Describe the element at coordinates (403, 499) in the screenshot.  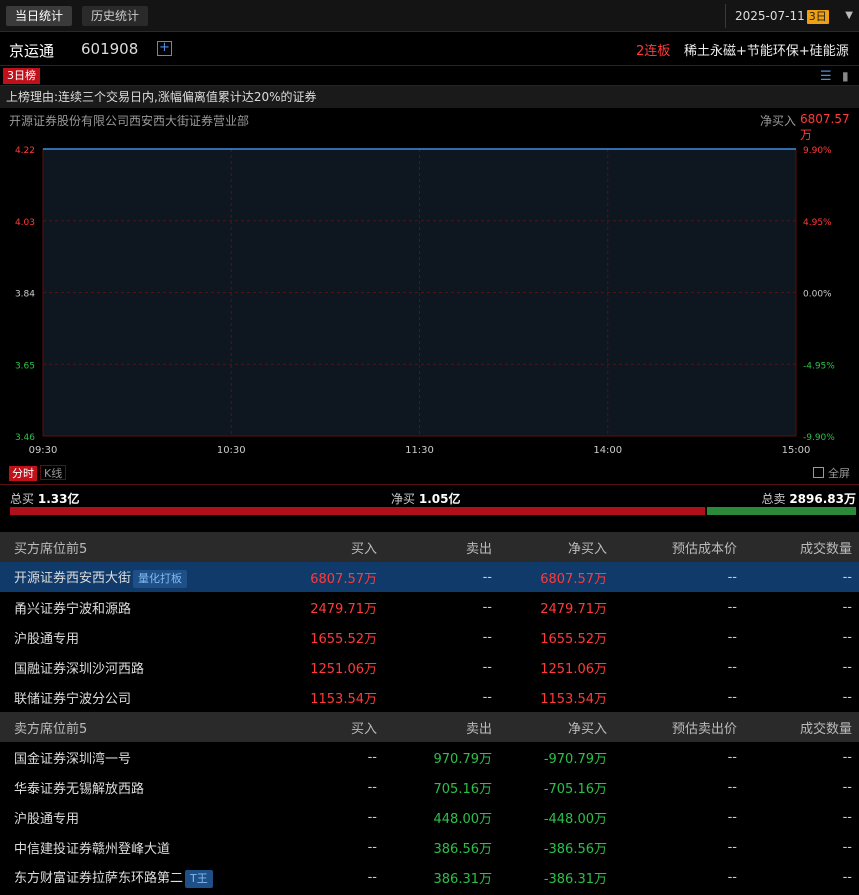
I see `total-net-label: 净买` at that location.